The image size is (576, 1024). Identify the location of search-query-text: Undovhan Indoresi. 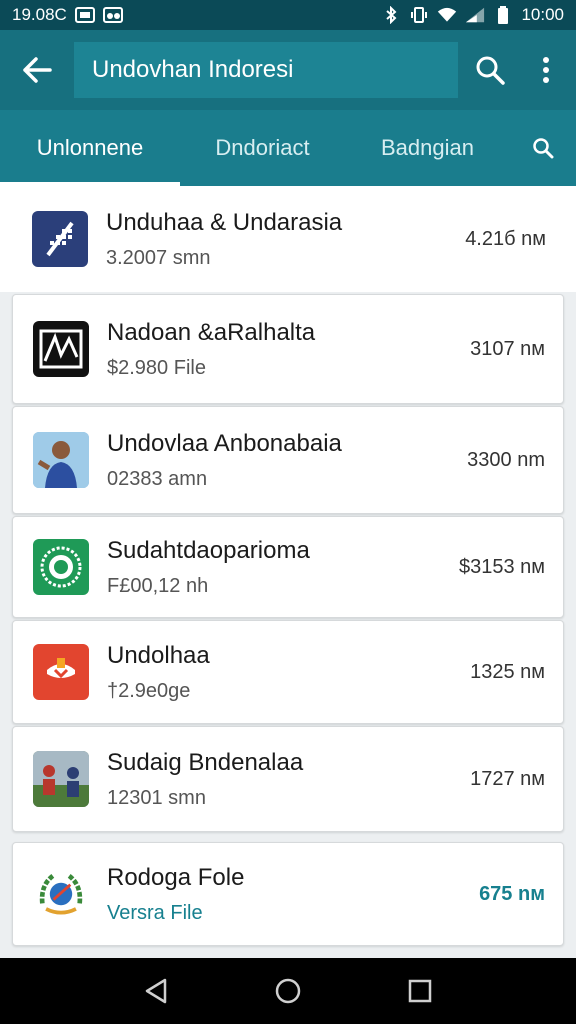
(193, 69).